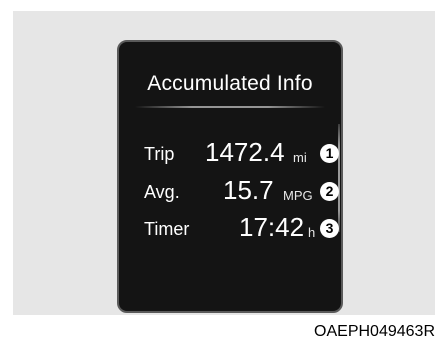  What do you see at coordinates (231, 228) in the screenshot?
I see `timer-row: Timer 17:42 h 3` at bounding box center [231, 228].